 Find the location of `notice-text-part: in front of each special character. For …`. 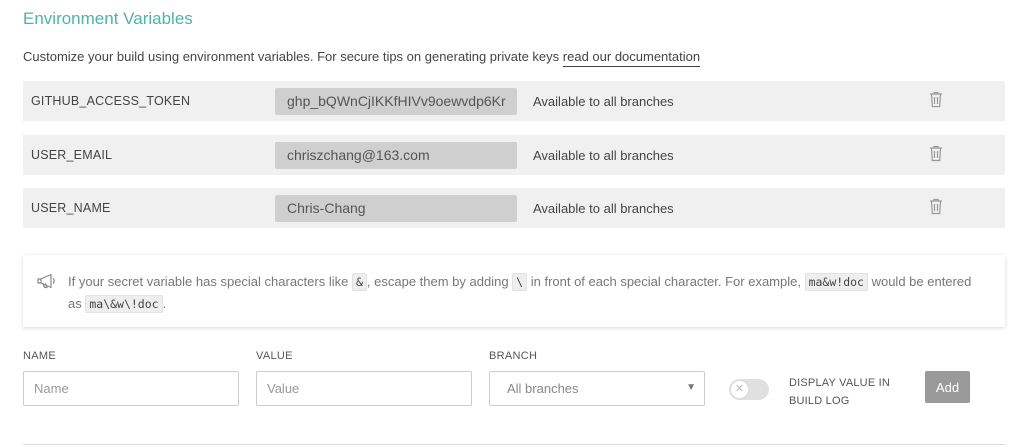

notice-text-part: in front of each special character. For … is located at coordinates (666, 281).